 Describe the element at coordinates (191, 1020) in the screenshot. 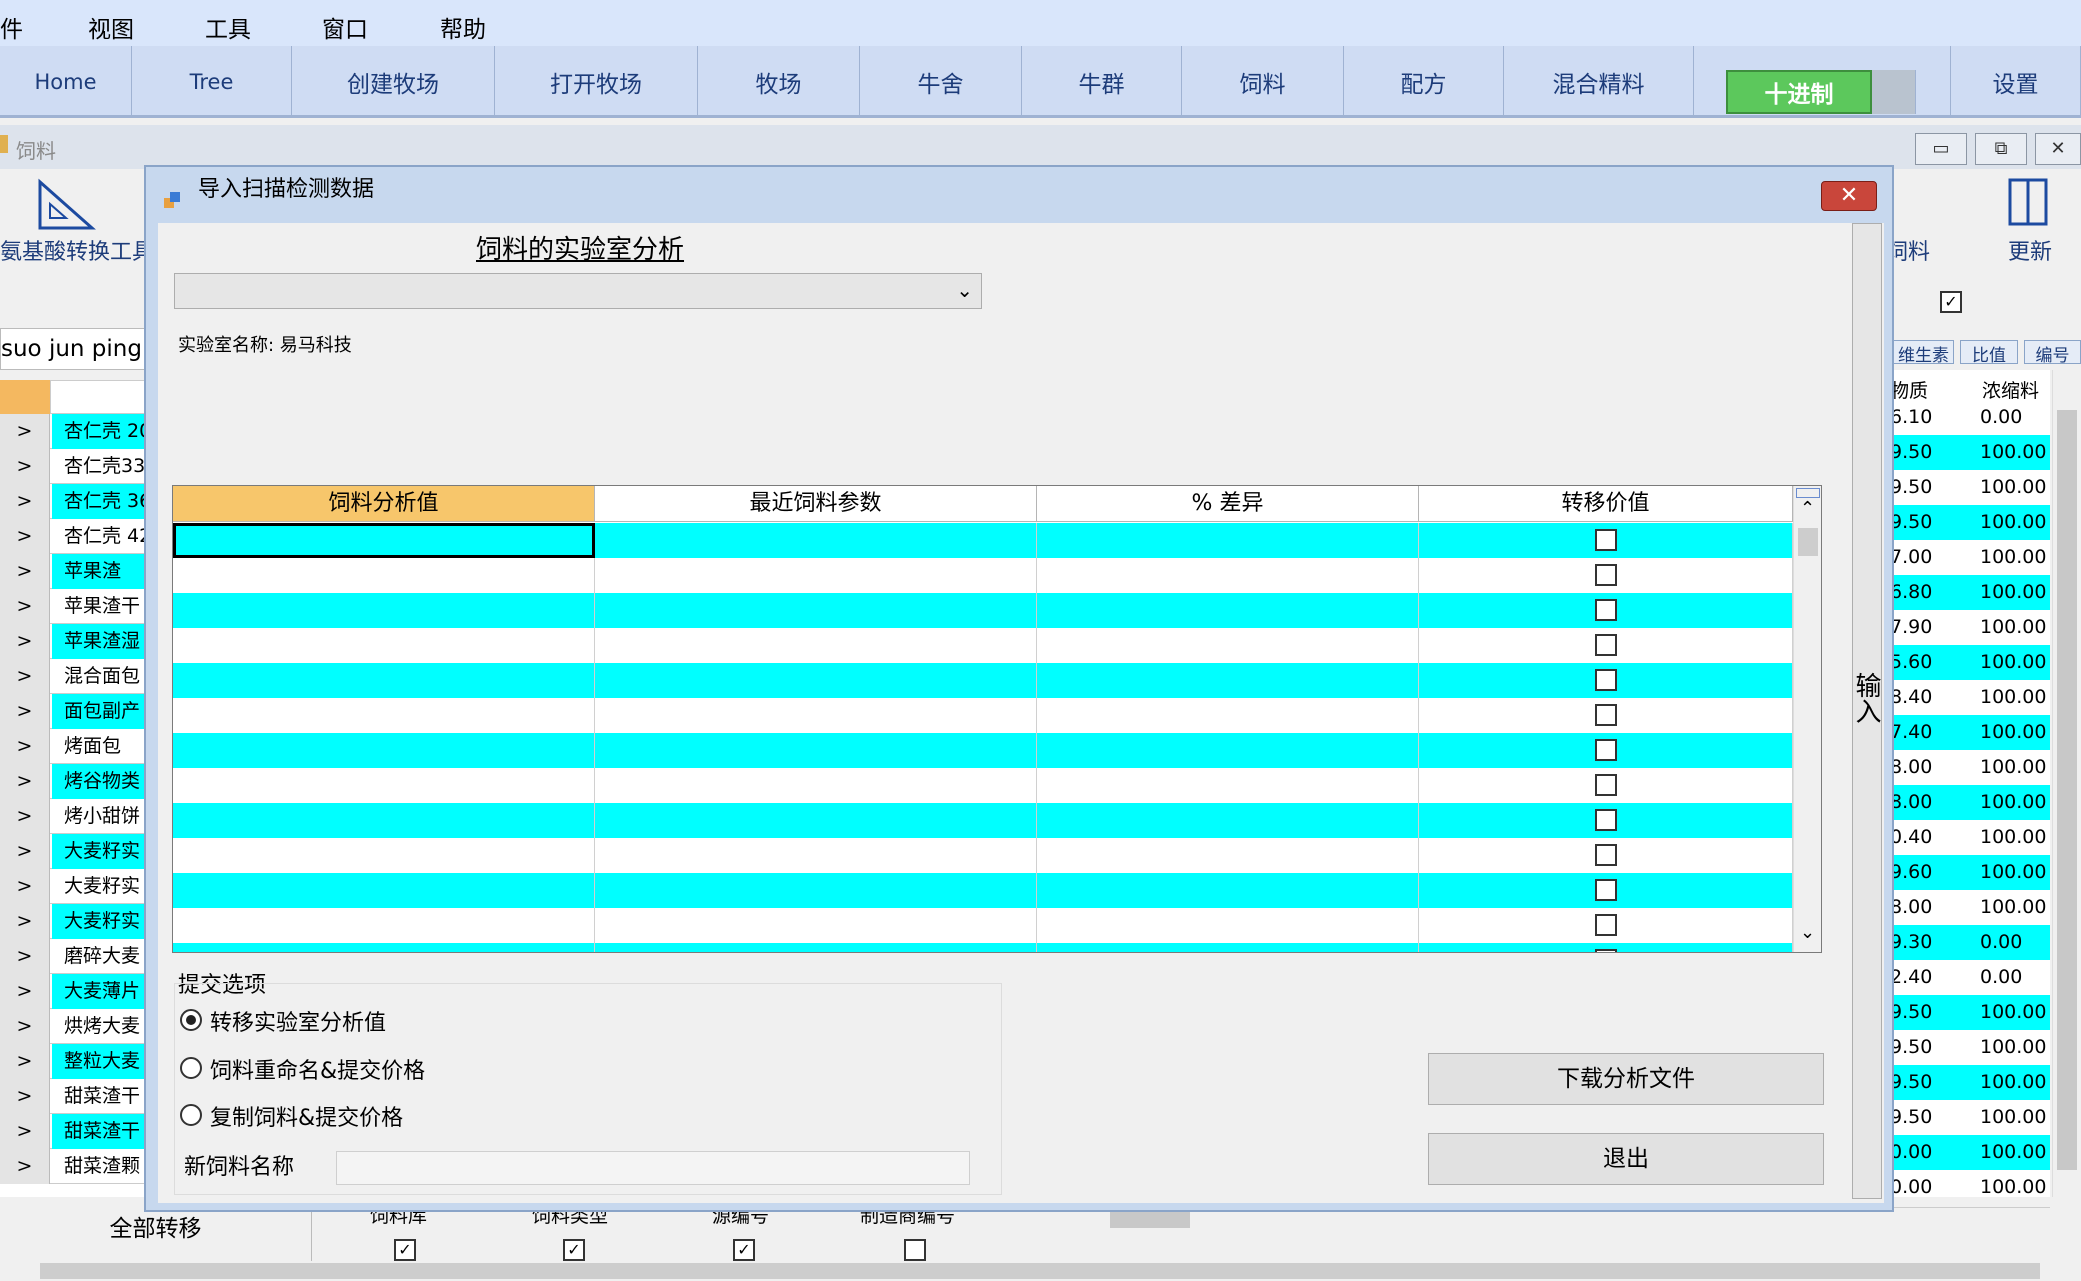

I see `option-transfer-radio` at that location.